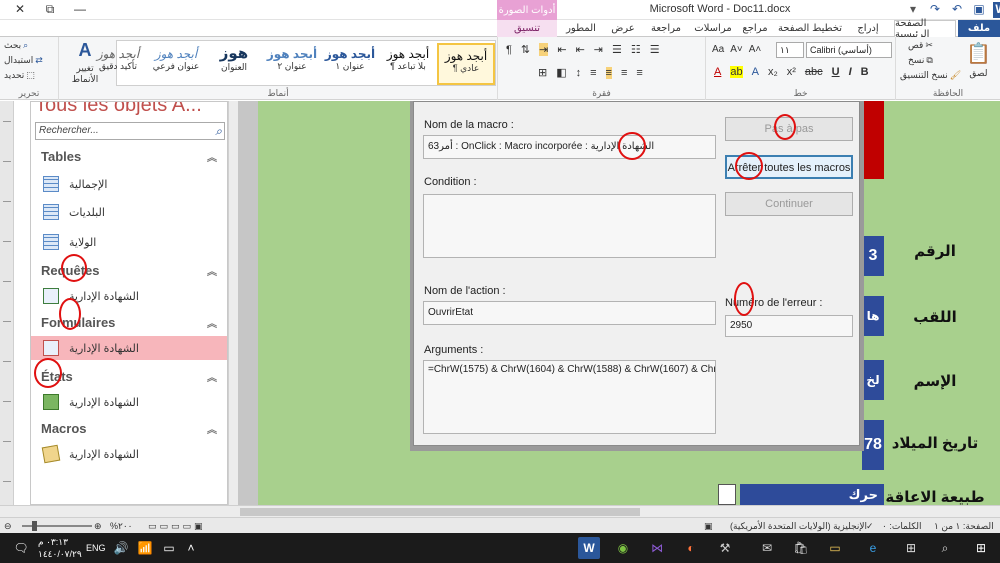  Describe the element at coordinates (657, 548) in the screenshot. I see `visual-studio-icon: ⋈` at that location.